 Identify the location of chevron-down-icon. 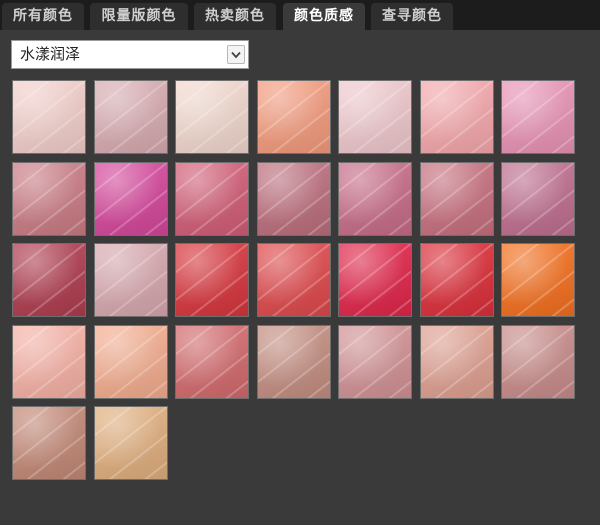
(236, 55).